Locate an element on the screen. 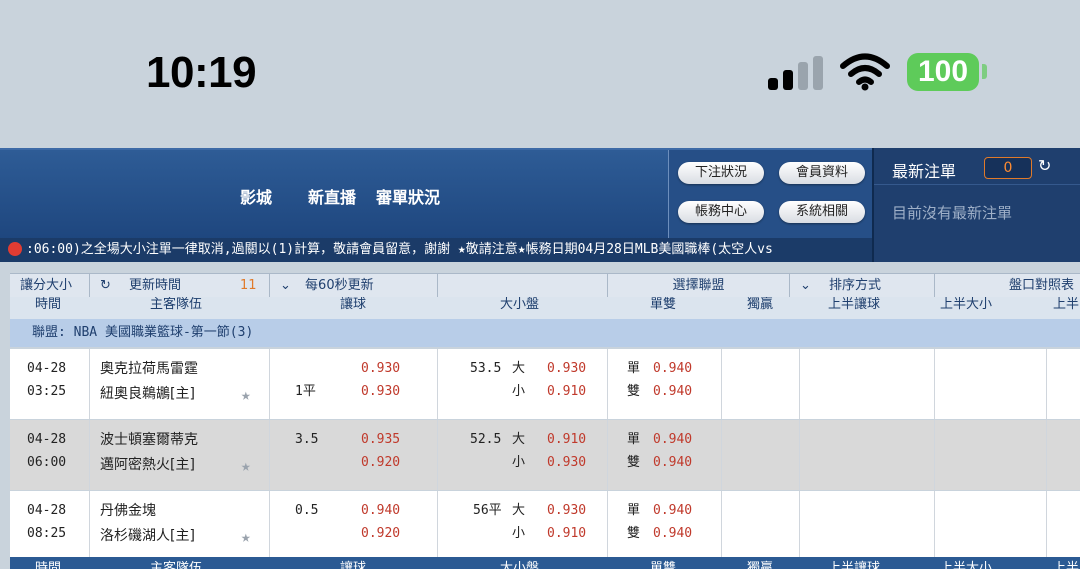 The width and height of the screenshot is (1080, 569). handicap-odds-away: 0.935 is located at coordinates (380, 440).